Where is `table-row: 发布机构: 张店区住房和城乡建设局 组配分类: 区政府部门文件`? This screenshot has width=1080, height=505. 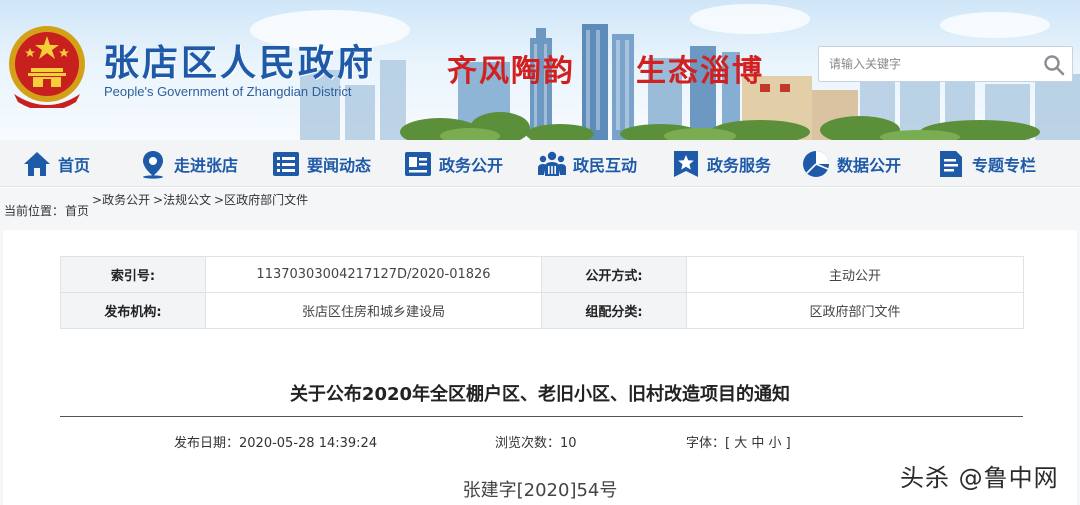
table-row: 发布机构: 张店区住房和城乡建设局 组配分类: 区政府部门文件 is located at coordinates (542, 310).